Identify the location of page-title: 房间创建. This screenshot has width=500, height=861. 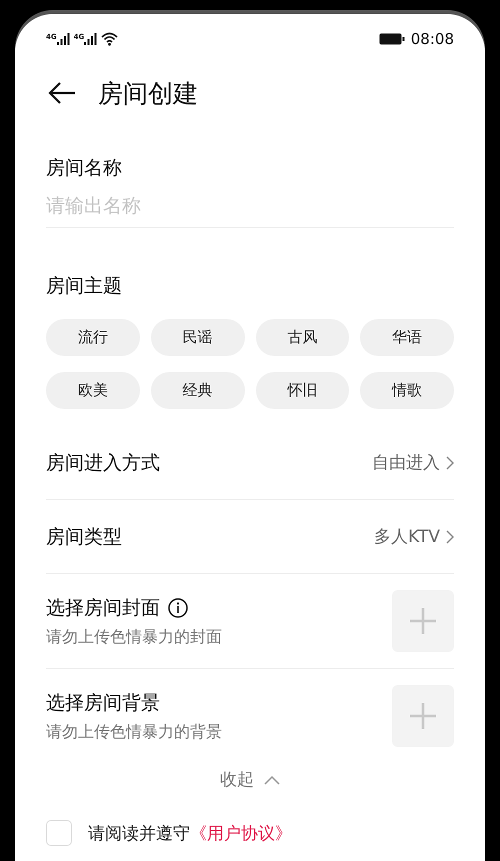
(148, 94).